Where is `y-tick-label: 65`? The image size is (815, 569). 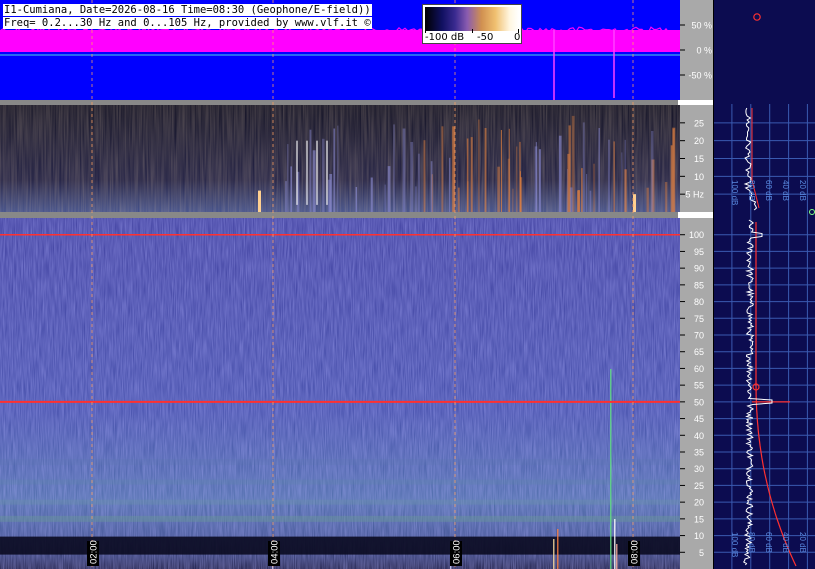 y-tick-label: 65 is located at coordinates (699, 352).